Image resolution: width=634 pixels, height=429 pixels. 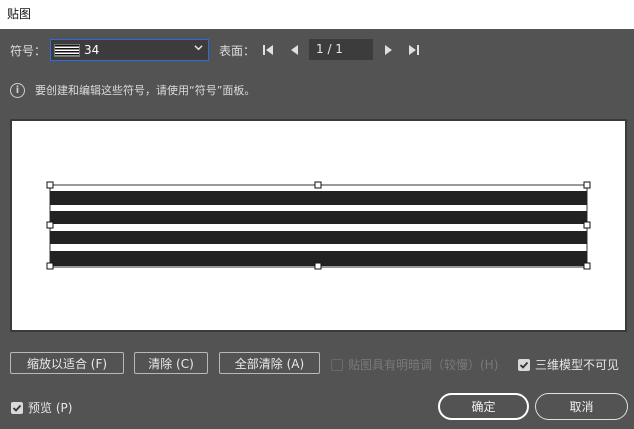 What do you see at coordinates (237, 51) in the screenshot?
I see `surface-label: 表面：` at bounding box center [237, 51].